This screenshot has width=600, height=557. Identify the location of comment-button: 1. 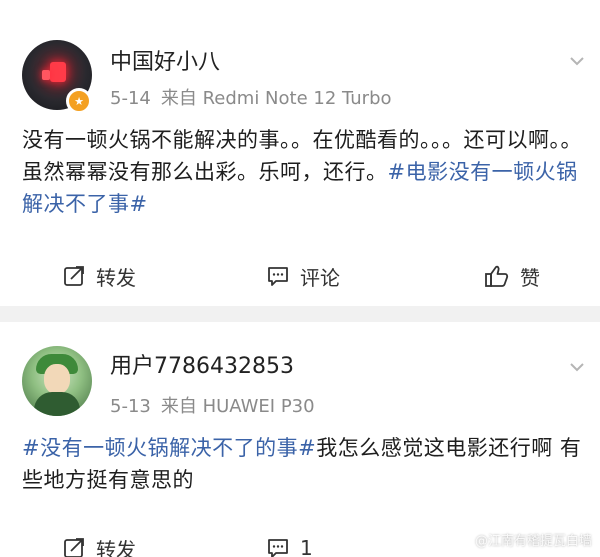
(289, 542).